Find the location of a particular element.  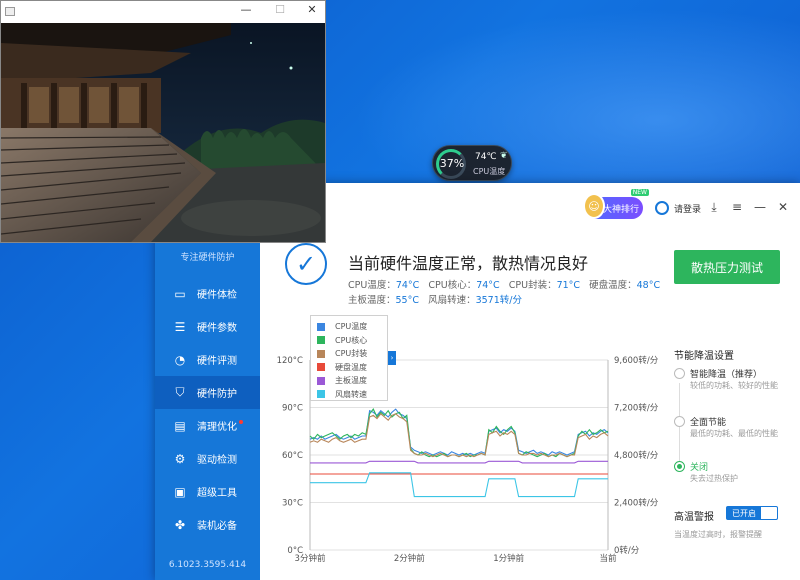

sidebar-item-hardware-benchmark: ◔ 硬件评测 is located at coordinates (207, 359).